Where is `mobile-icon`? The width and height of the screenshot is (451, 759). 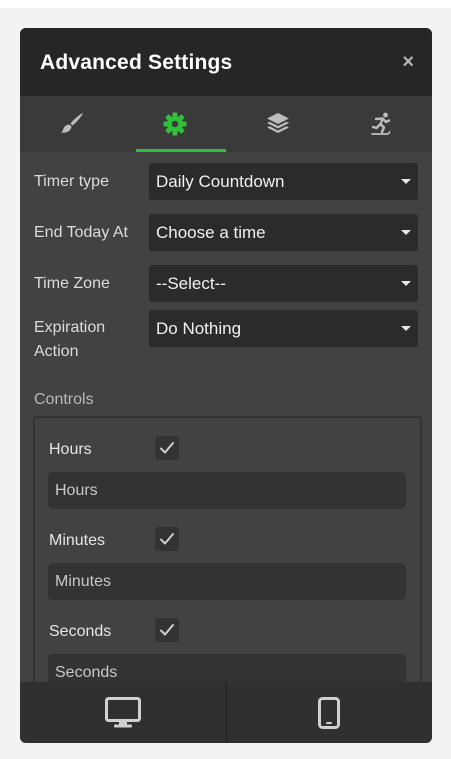 mobile-icon is located at coordinates (329, 712).